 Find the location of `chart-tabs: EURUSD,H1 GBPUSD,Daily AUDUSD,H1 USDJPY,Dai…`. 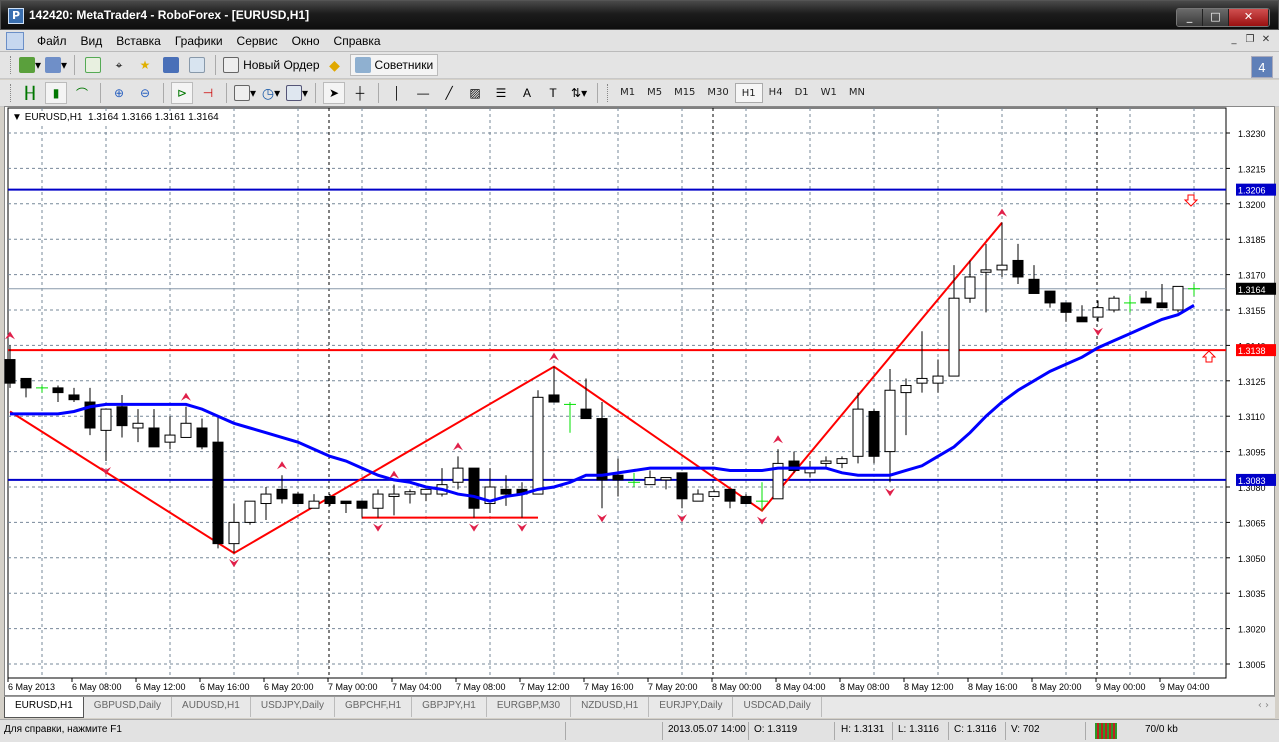

chart-tabs: EURUSD,H1 GBPUSD,Daily AUDUSD,H1 USDJPY,Dai… is located at coordinates (639, 707).